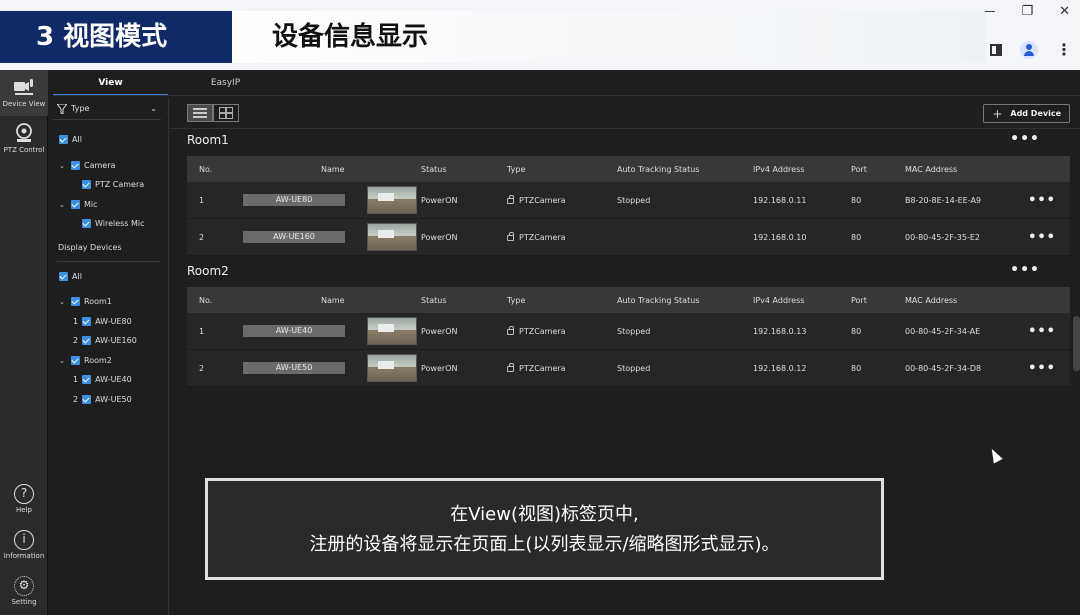 The image size is (1080, 615). I want to click on tabs-divider, so click(566, 95).